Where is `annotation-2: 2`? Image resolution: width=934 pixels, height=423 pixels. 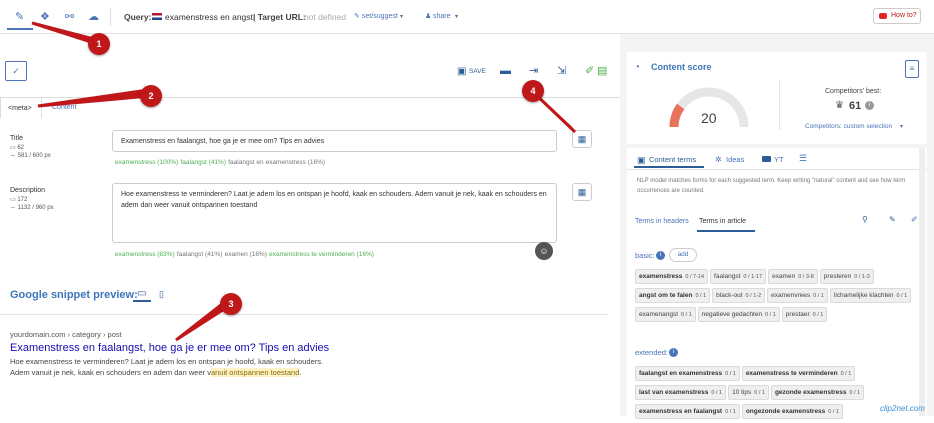 annotation-2: 2 is located at coordinates (151, 96).